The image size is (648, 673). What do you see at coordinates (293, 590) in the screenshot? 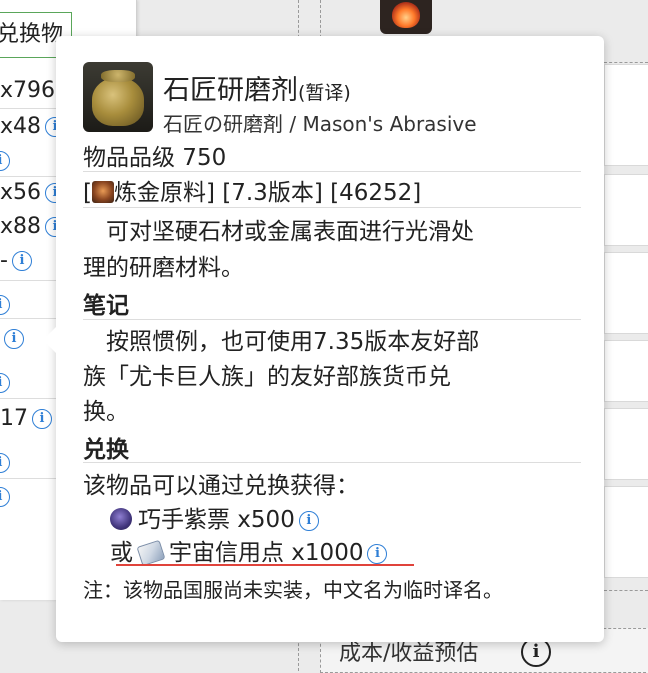
I see `footnote: 注：该物品国服尚未实装，中文名为临时译名。` at bounding box center [293, 590].